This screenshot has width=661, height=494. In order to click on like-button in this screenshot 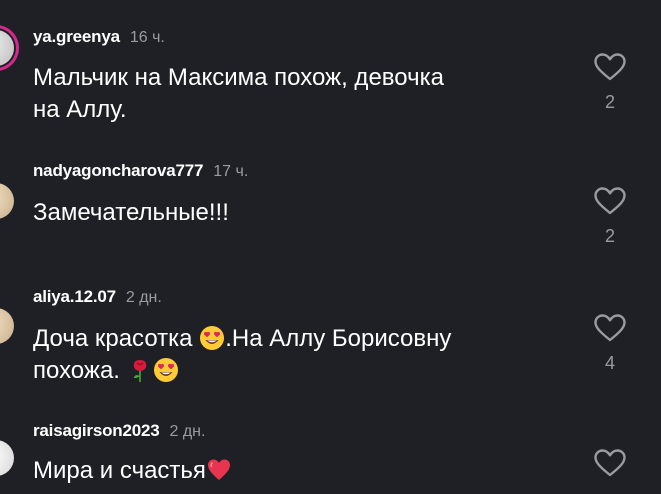, I will do `click(610, 463)`.